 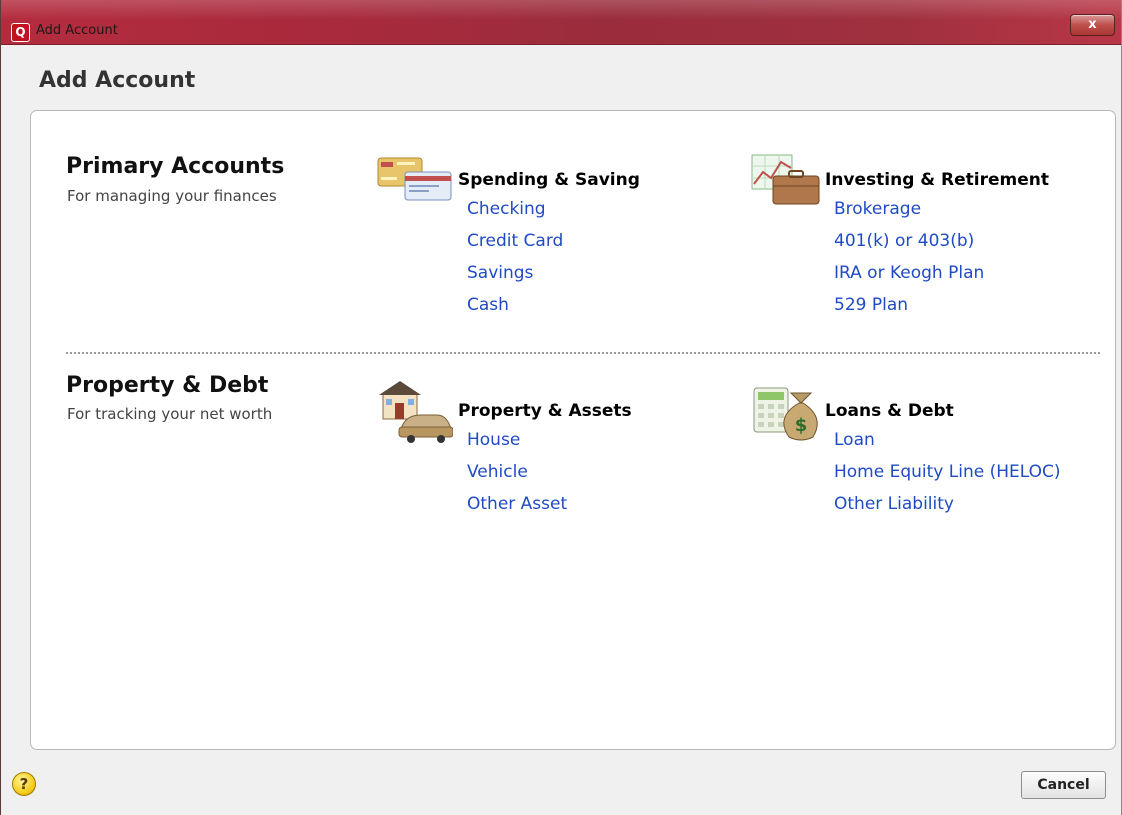 What do you see at coordinates (545, 411) in the screenshot?
I see `property-assets-title: Property & Assets` at bounding box center [545, 411].